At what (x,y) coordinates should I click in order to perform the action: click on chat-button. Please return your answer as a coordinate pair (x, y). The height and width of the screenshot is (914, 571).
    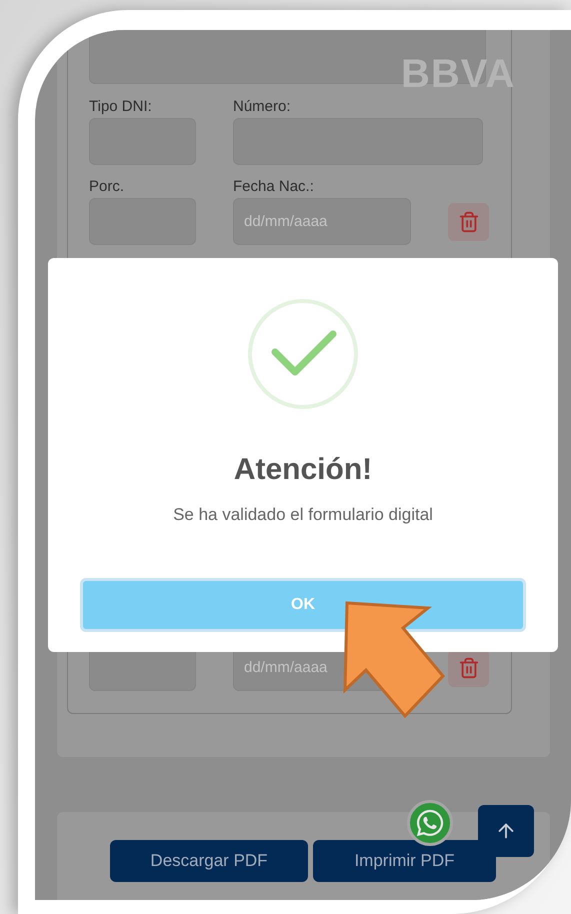
    Looking at the image, I should click on (430, 823).